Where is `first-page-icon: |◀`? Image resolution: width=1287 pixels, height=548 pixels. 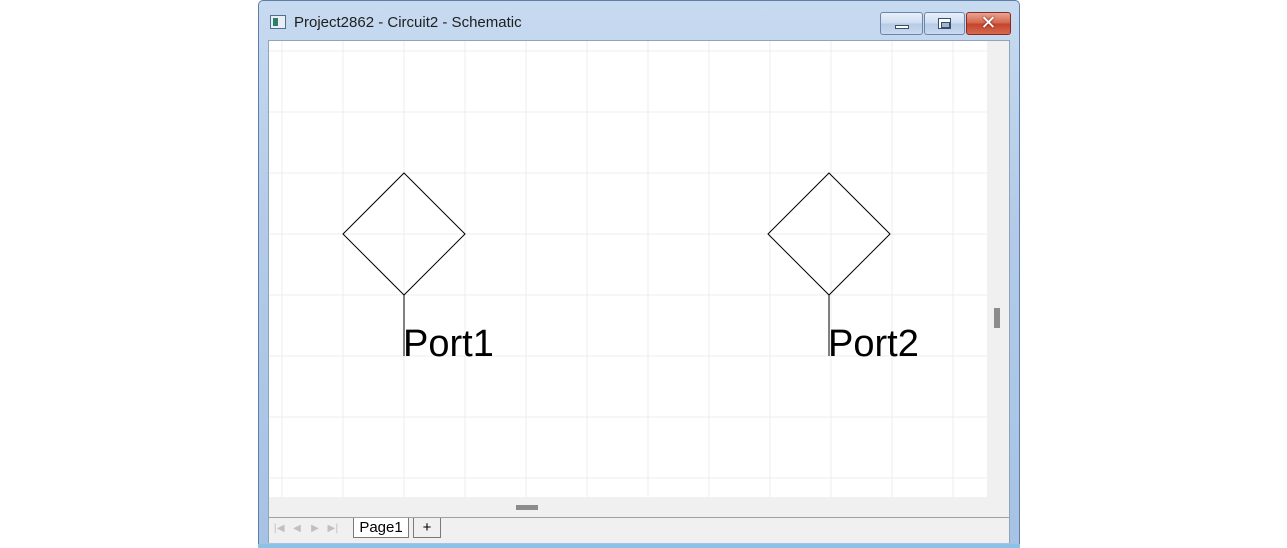
first-page-icon: |◀ is located at coordinates (279, 529).